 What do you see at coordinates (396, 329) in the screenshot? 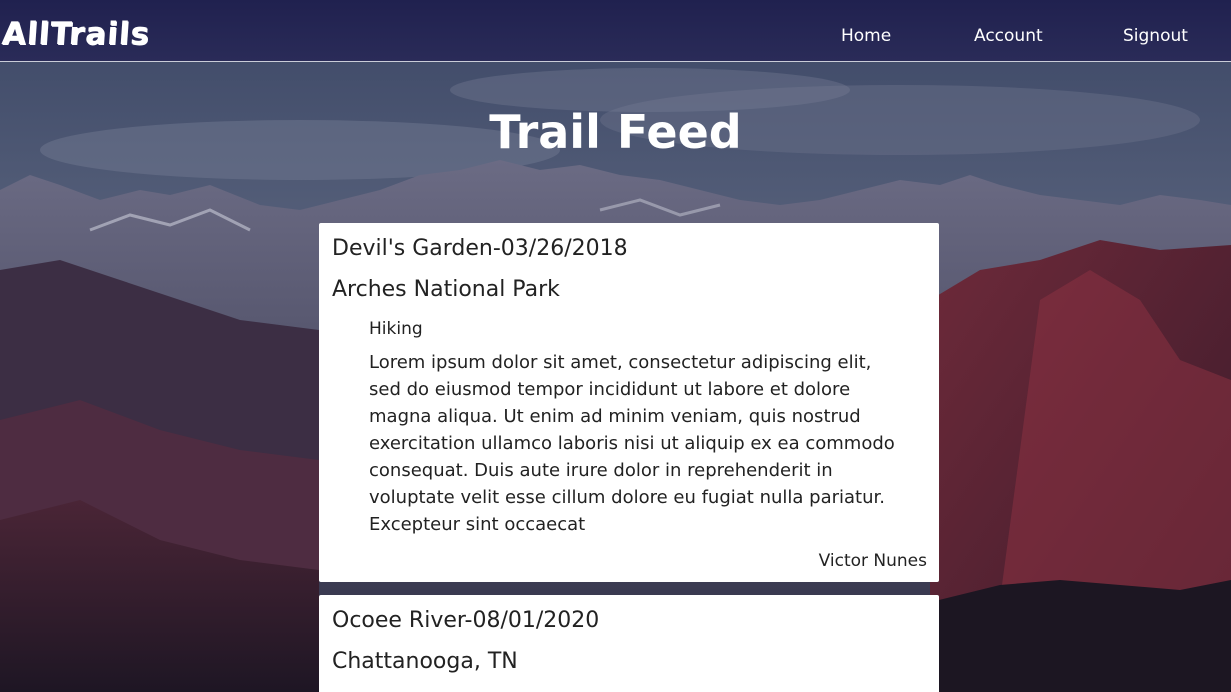
I see `post-activity: Hiking` at bounding box center [396, 329].